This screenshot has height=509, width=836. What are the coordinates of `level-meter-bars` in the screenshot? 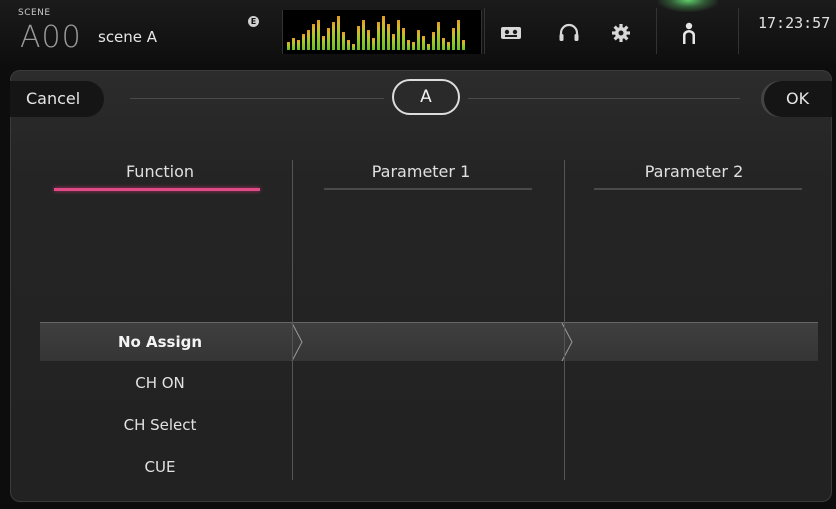 It's located at (382, 31).